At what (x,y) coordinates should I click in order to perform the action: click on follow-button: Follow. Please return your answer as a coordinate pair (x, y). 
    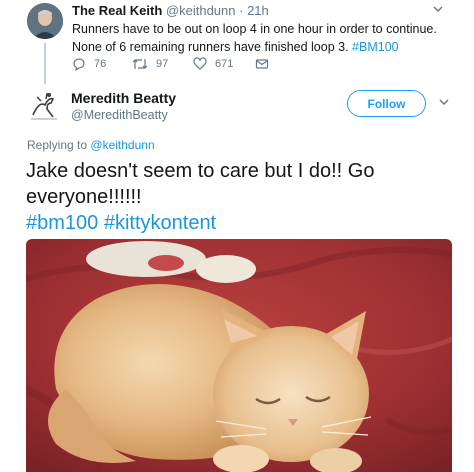
    Looking at the image, I should click on (386, 103).